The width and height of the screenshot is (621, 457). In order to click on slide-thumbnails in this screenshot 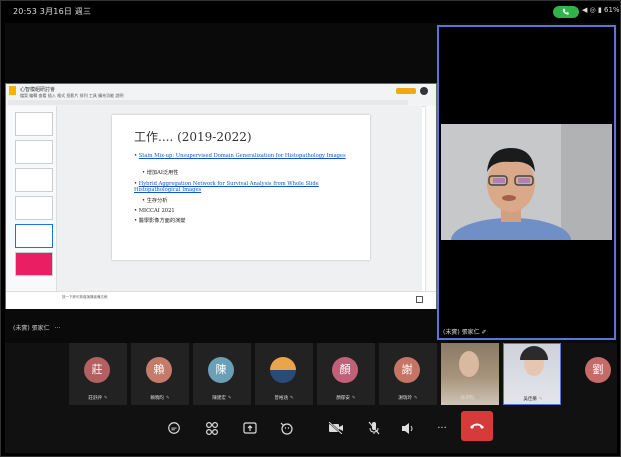, I will do `click(31, 198)`.